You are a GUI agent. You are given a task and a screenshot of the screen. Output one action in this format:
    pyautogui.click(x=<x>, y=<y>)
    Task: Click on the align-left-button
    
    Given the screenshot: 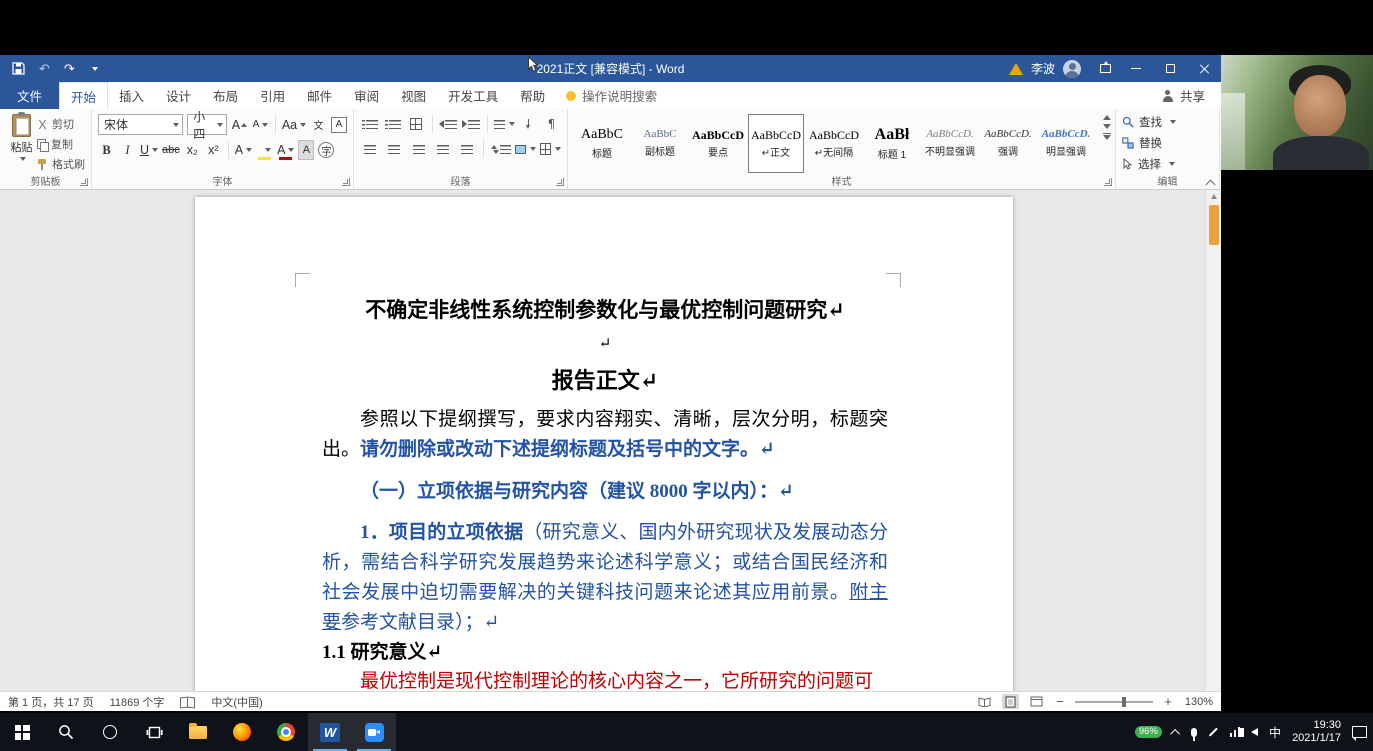 What is the action you would take?
    pyautogui.click(x=370, y=149)
    